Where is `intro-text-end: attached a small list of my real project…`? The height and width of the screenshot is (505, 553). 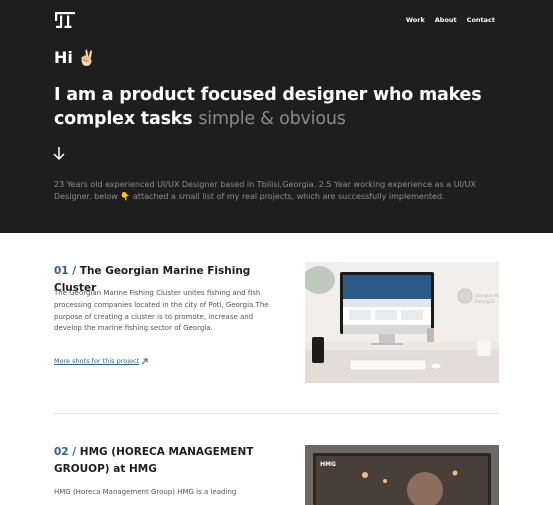 intro-text-end: attached a small list of my real project… is located at coordinates (288, 196).